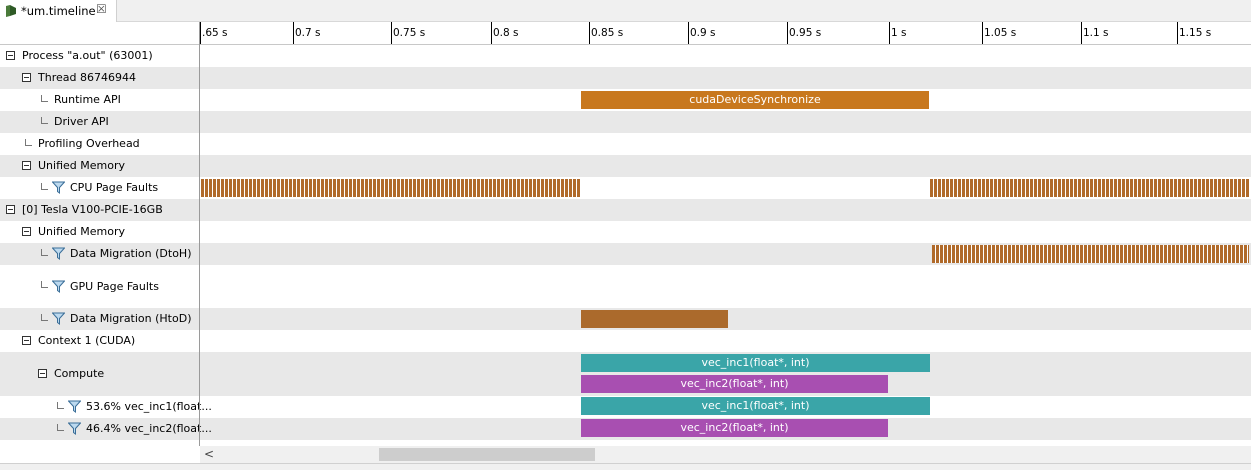  What do you see at coordinates (199, 234) in the screenshot?
I see `panel-divider` at bounding box center [199, 234].